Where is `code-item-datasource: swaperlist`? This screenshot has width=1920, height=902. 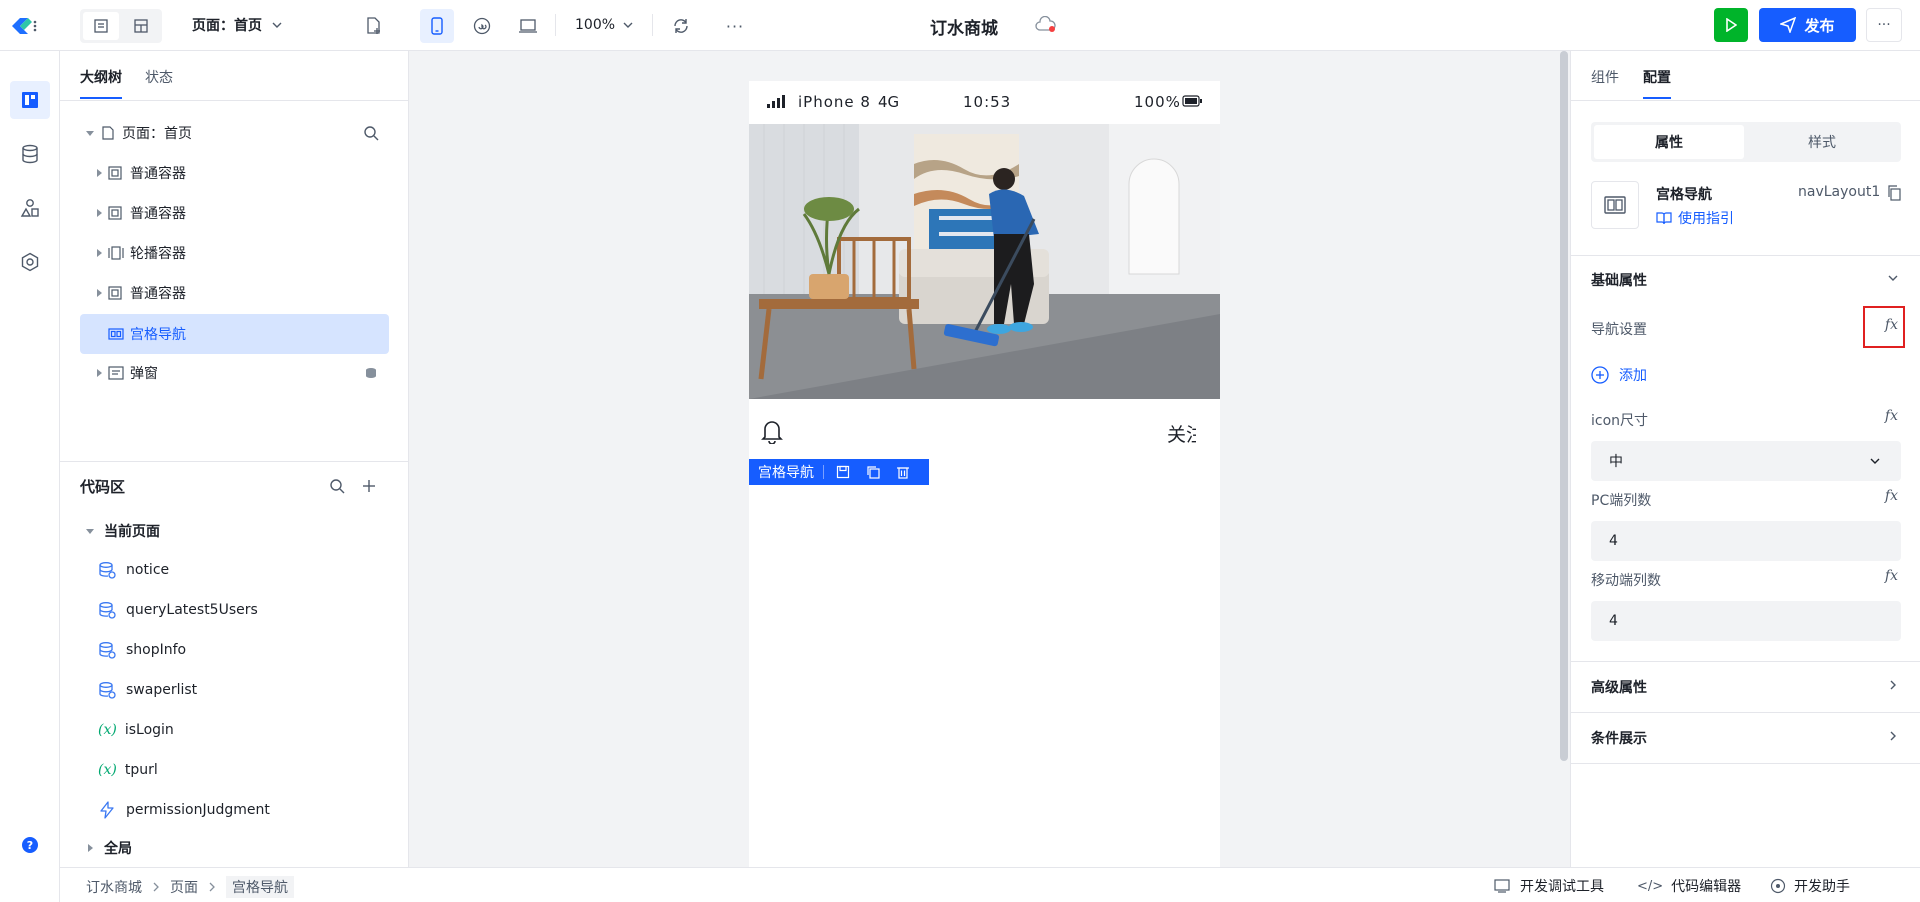
code-item-datasource: swaperlist is located at coordinates (147, 690).